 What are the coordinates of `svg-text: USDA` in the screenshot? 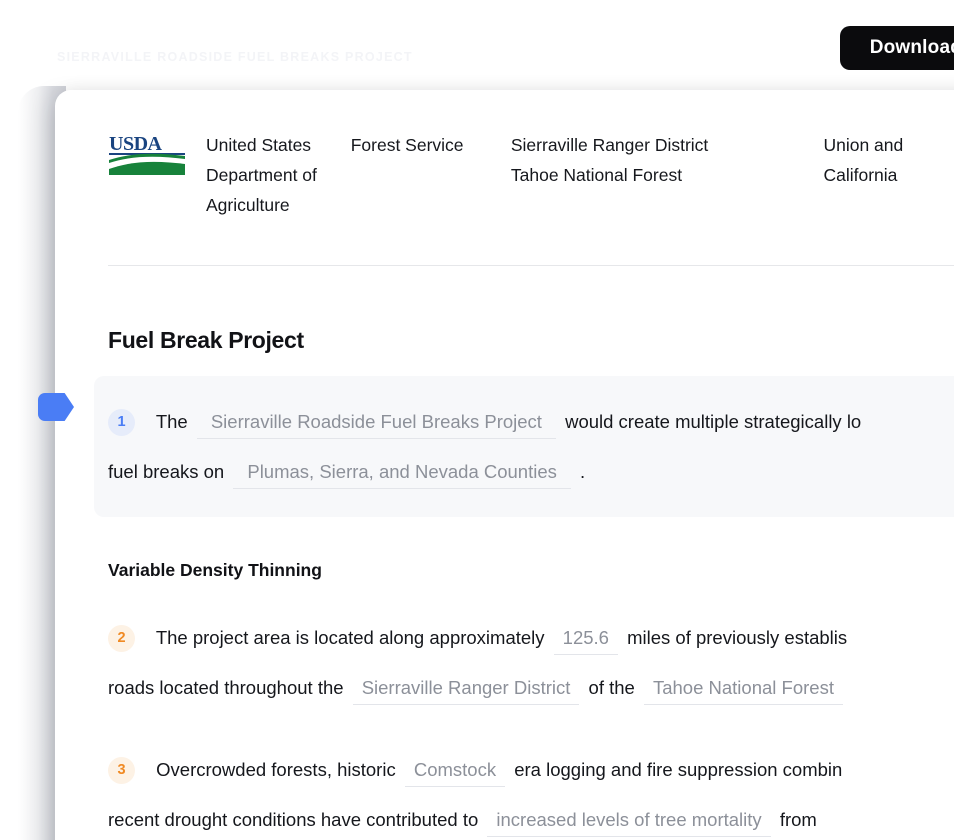 It's located at (136, 144).